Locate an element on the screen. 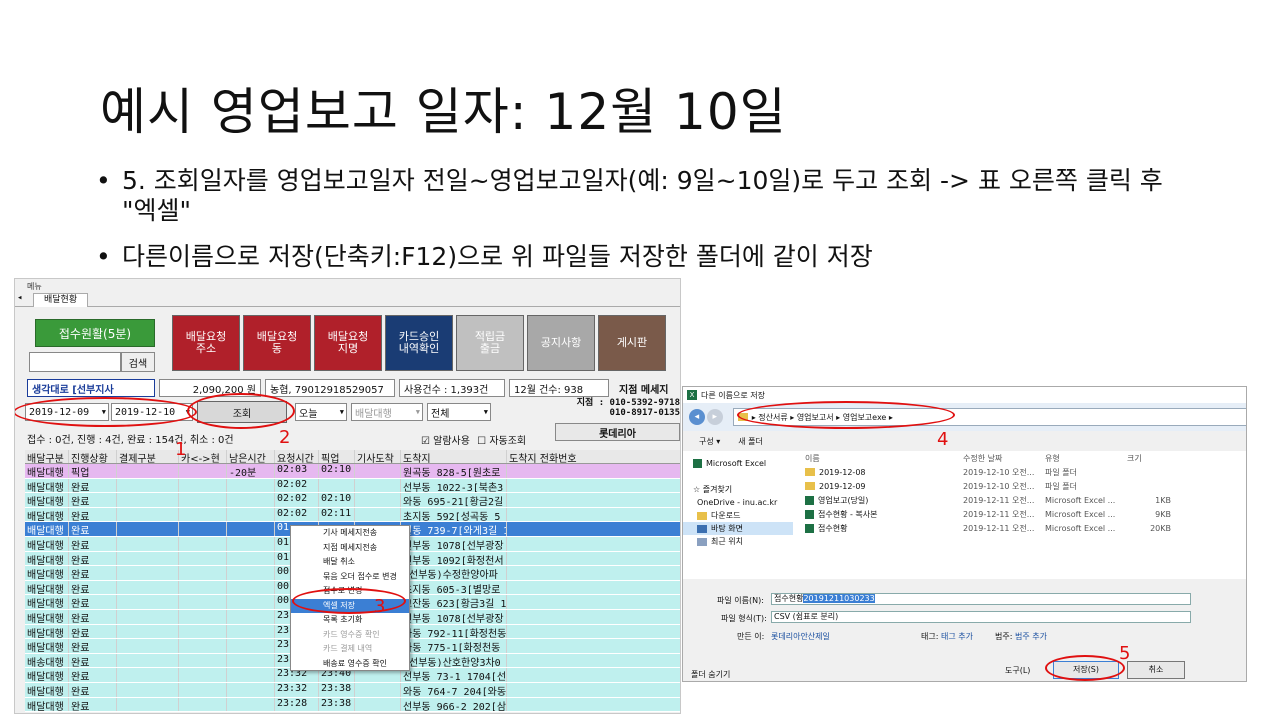 The height and width of the screenshot is (720, 1280). context-menu-item: 목록 초기화 is located at coordinates (350, 620).